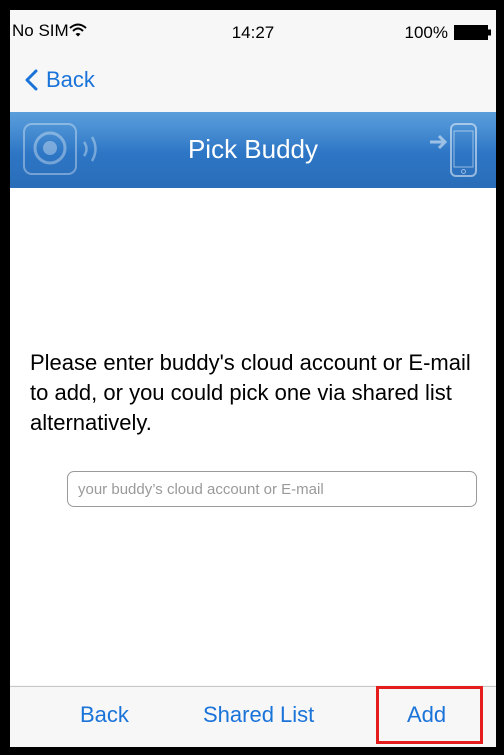 This screenshot has height=755, width=504. What do you see at coordinates (104, 715) in the screenshot?
I see `back-button: Back` at bounding box center [104, 715].